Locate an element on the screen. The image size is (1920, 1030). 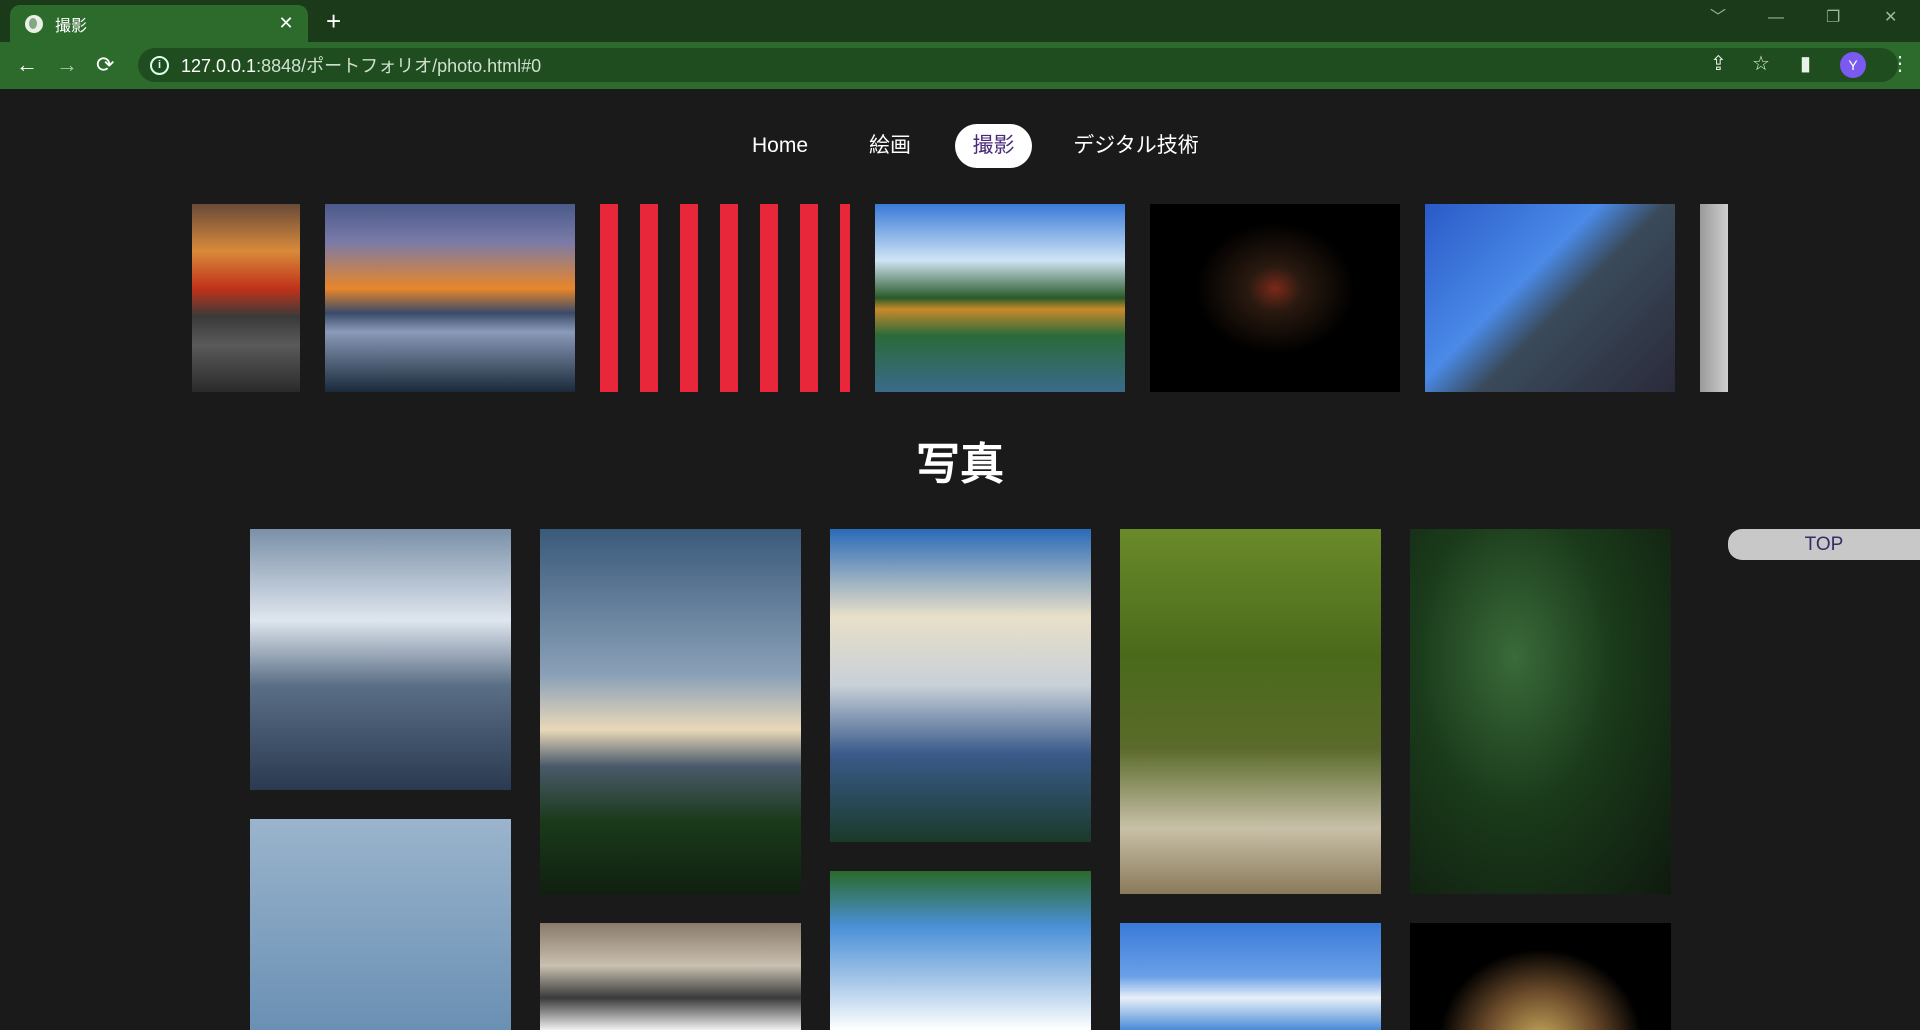
forward-icon: → is located at coordinates (67, 64).